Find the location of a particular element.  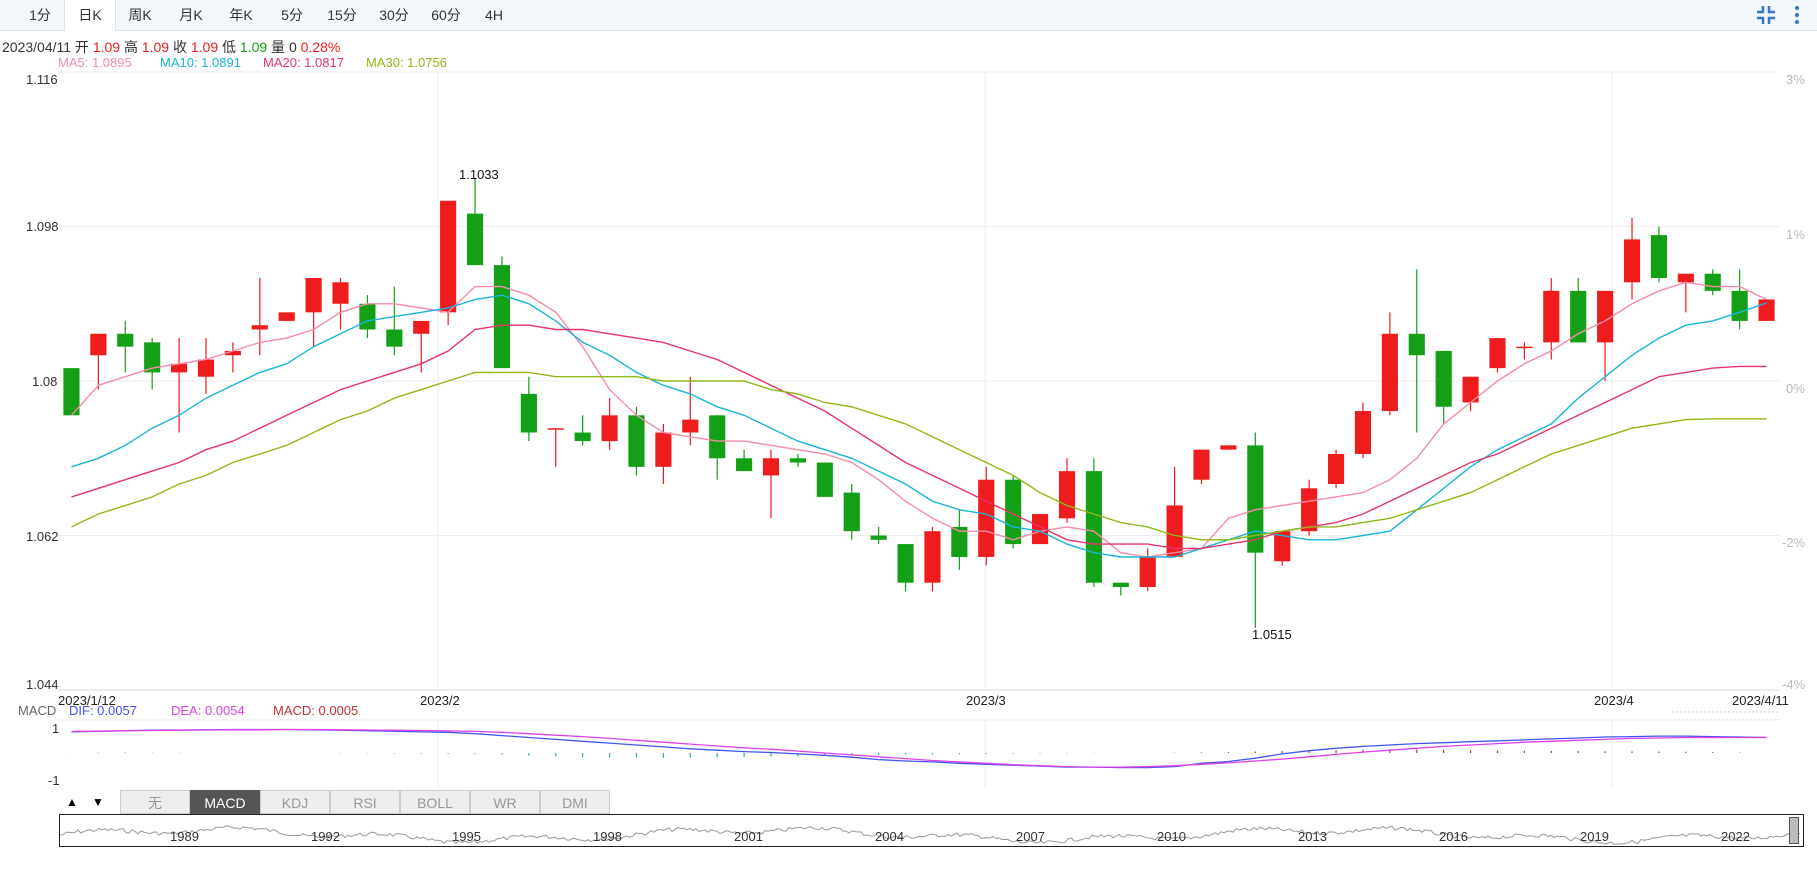

navigator-year: 1992 is located at coordinates (325, 836).